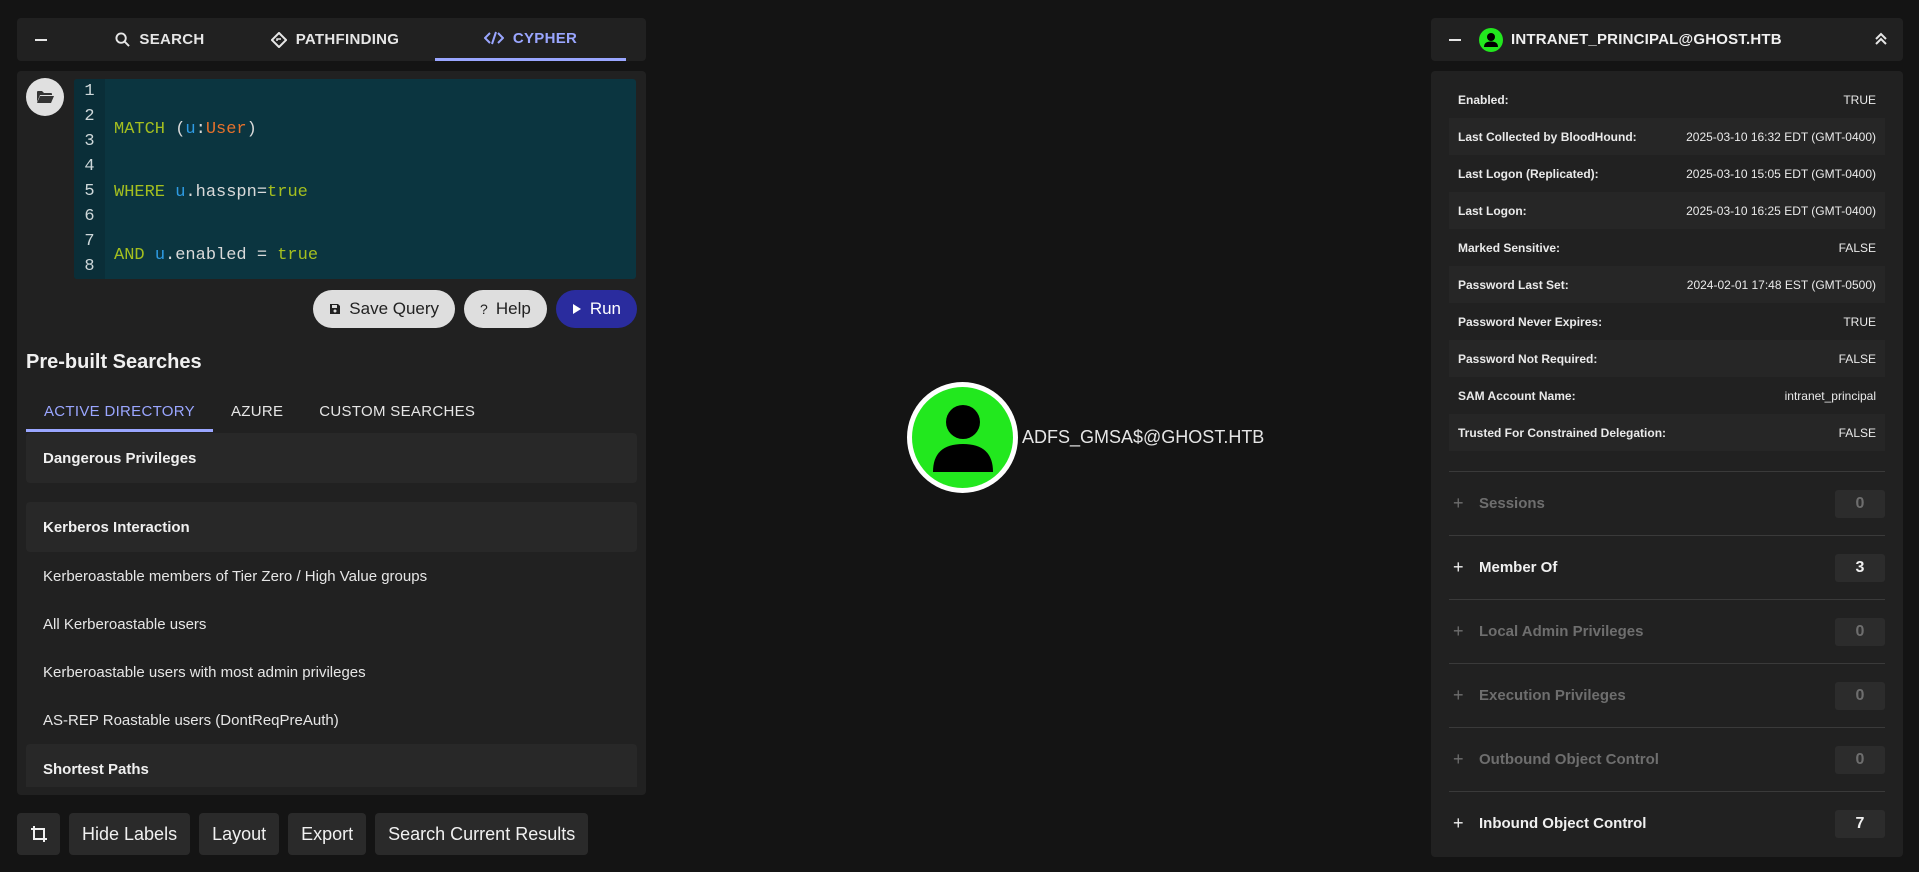 This screenshot has height=872, width=1919. Describe the element at coordinates (239, 834) in the screenshot. I see `layout-button: Layout` at that location.